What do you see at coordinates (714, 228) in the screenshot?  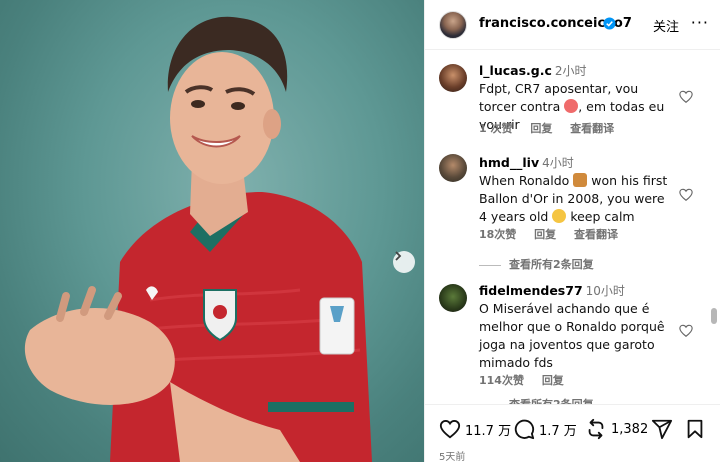 I see `comments-scrollbar` at bounding box center [714, 228].